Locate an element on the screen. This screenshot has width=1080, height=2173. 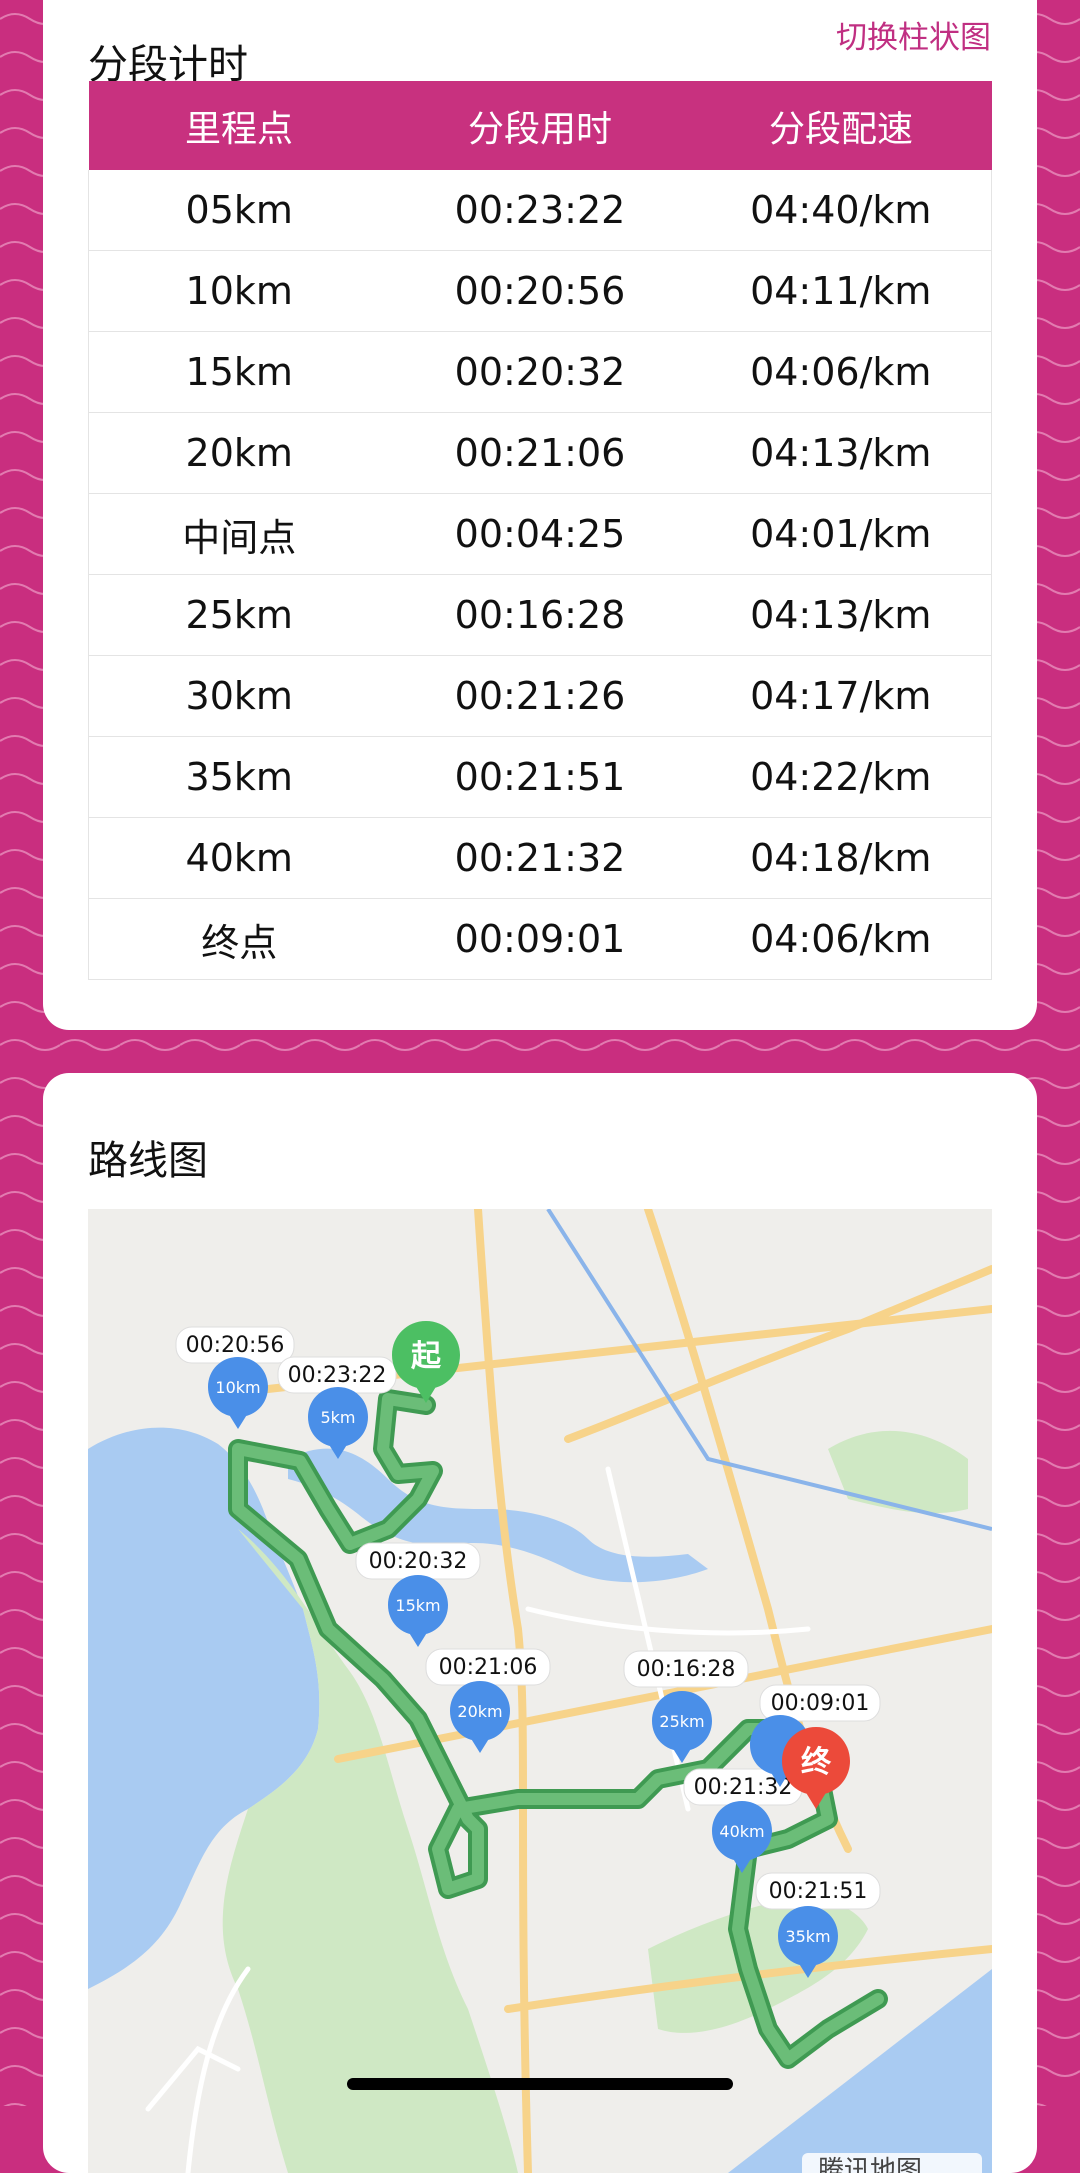
col-header-pace: 分段配速 is located at coordinates (841, 125).